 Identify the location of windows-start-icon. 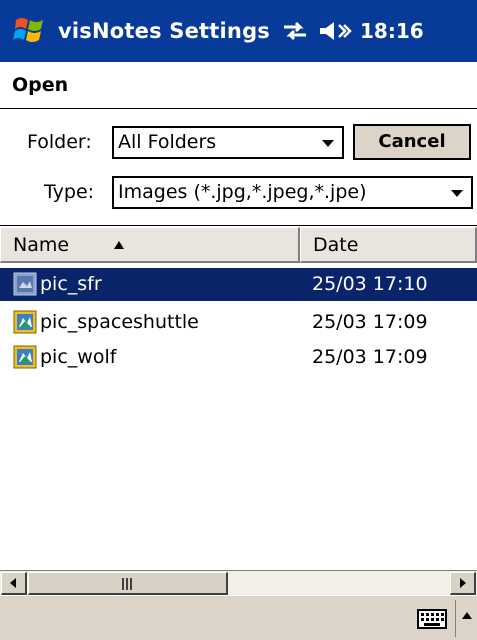
(30, 30).